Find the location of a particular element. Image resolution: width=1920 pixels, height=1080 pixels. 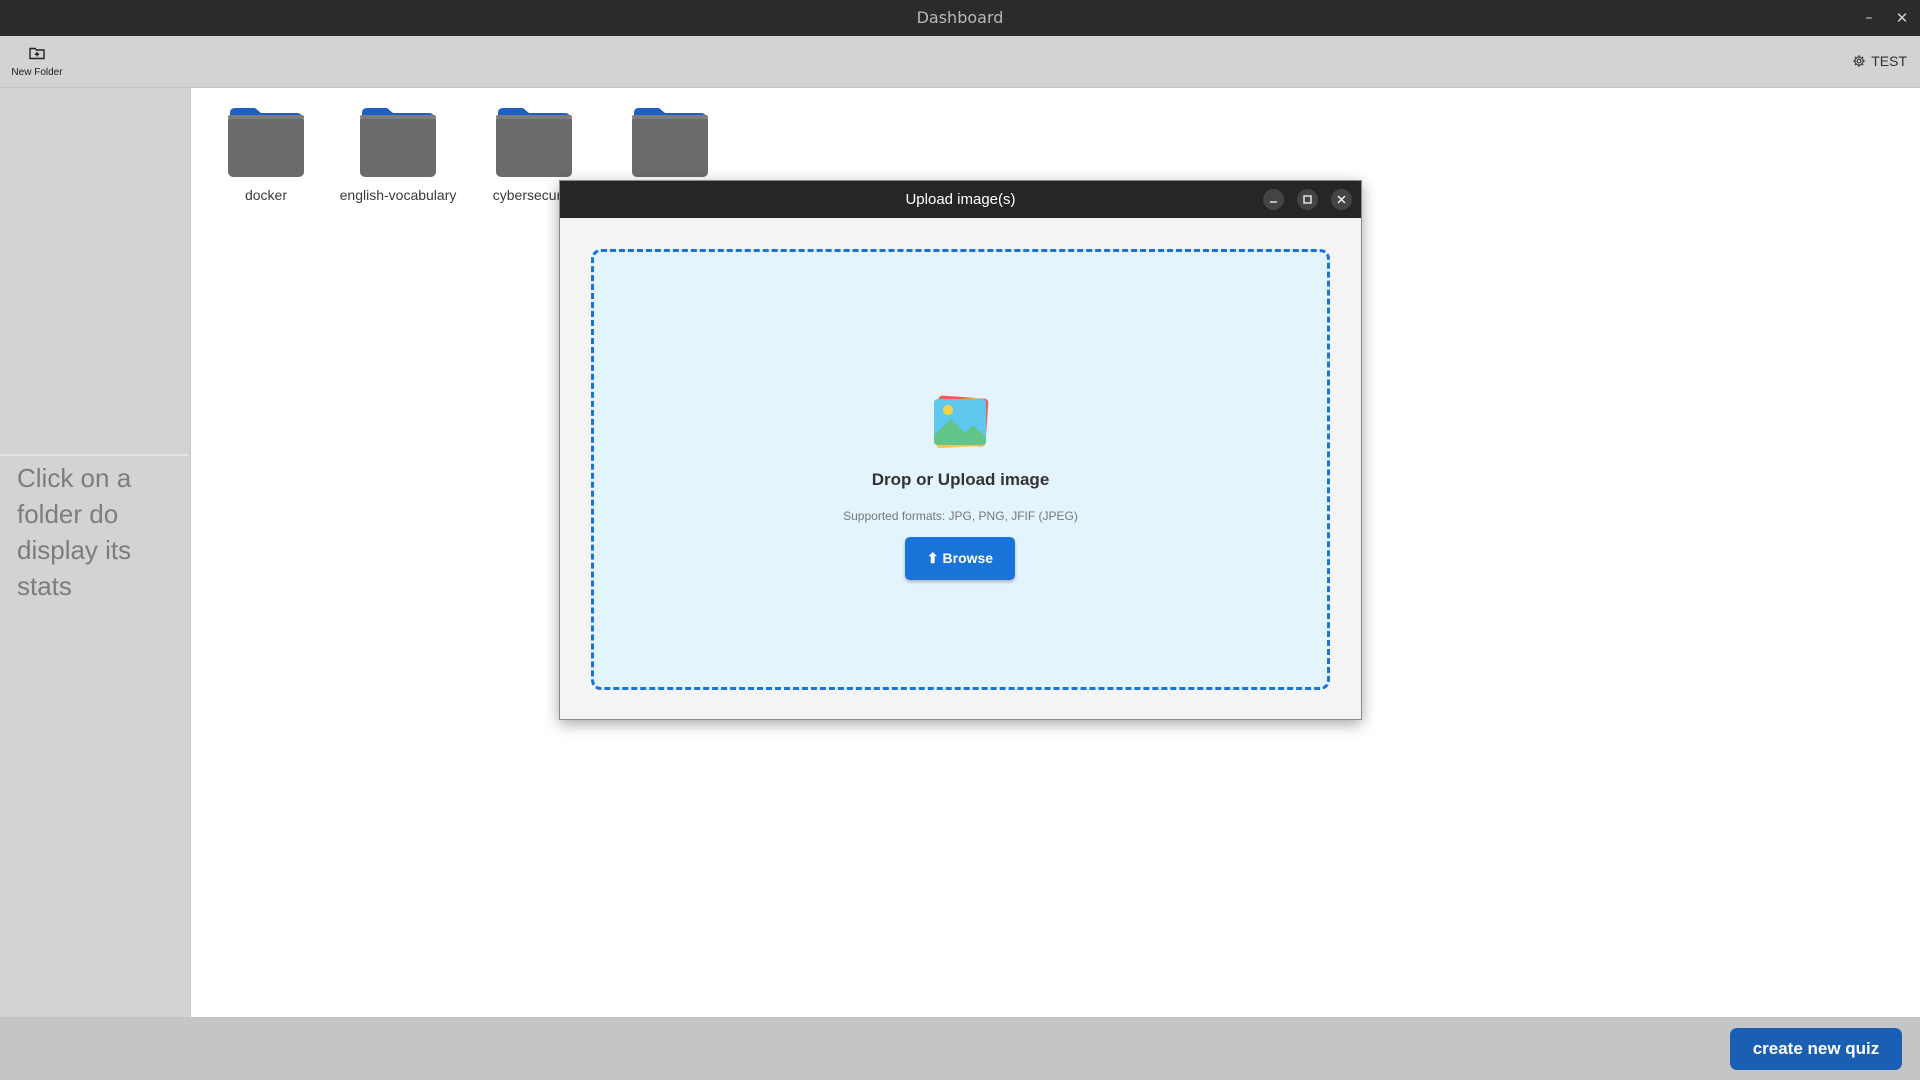

folder-item: docker is located at coordinates (266, 154).